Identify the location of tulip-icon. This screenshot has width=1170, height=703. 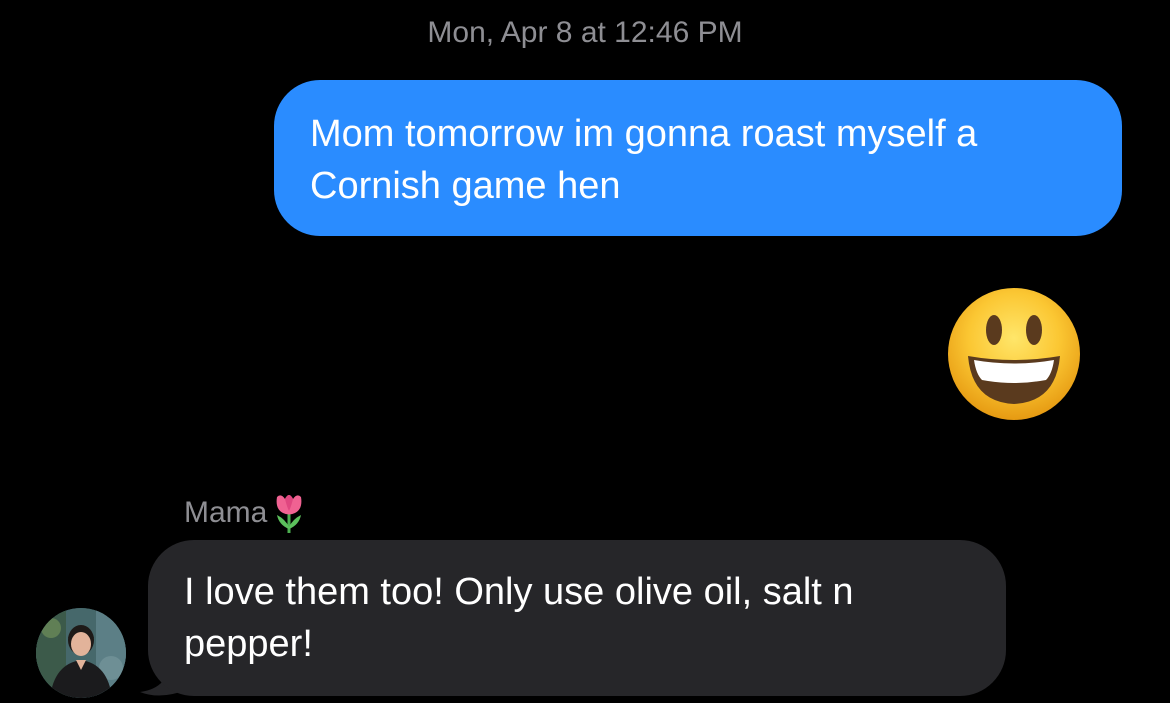
(289, 514).